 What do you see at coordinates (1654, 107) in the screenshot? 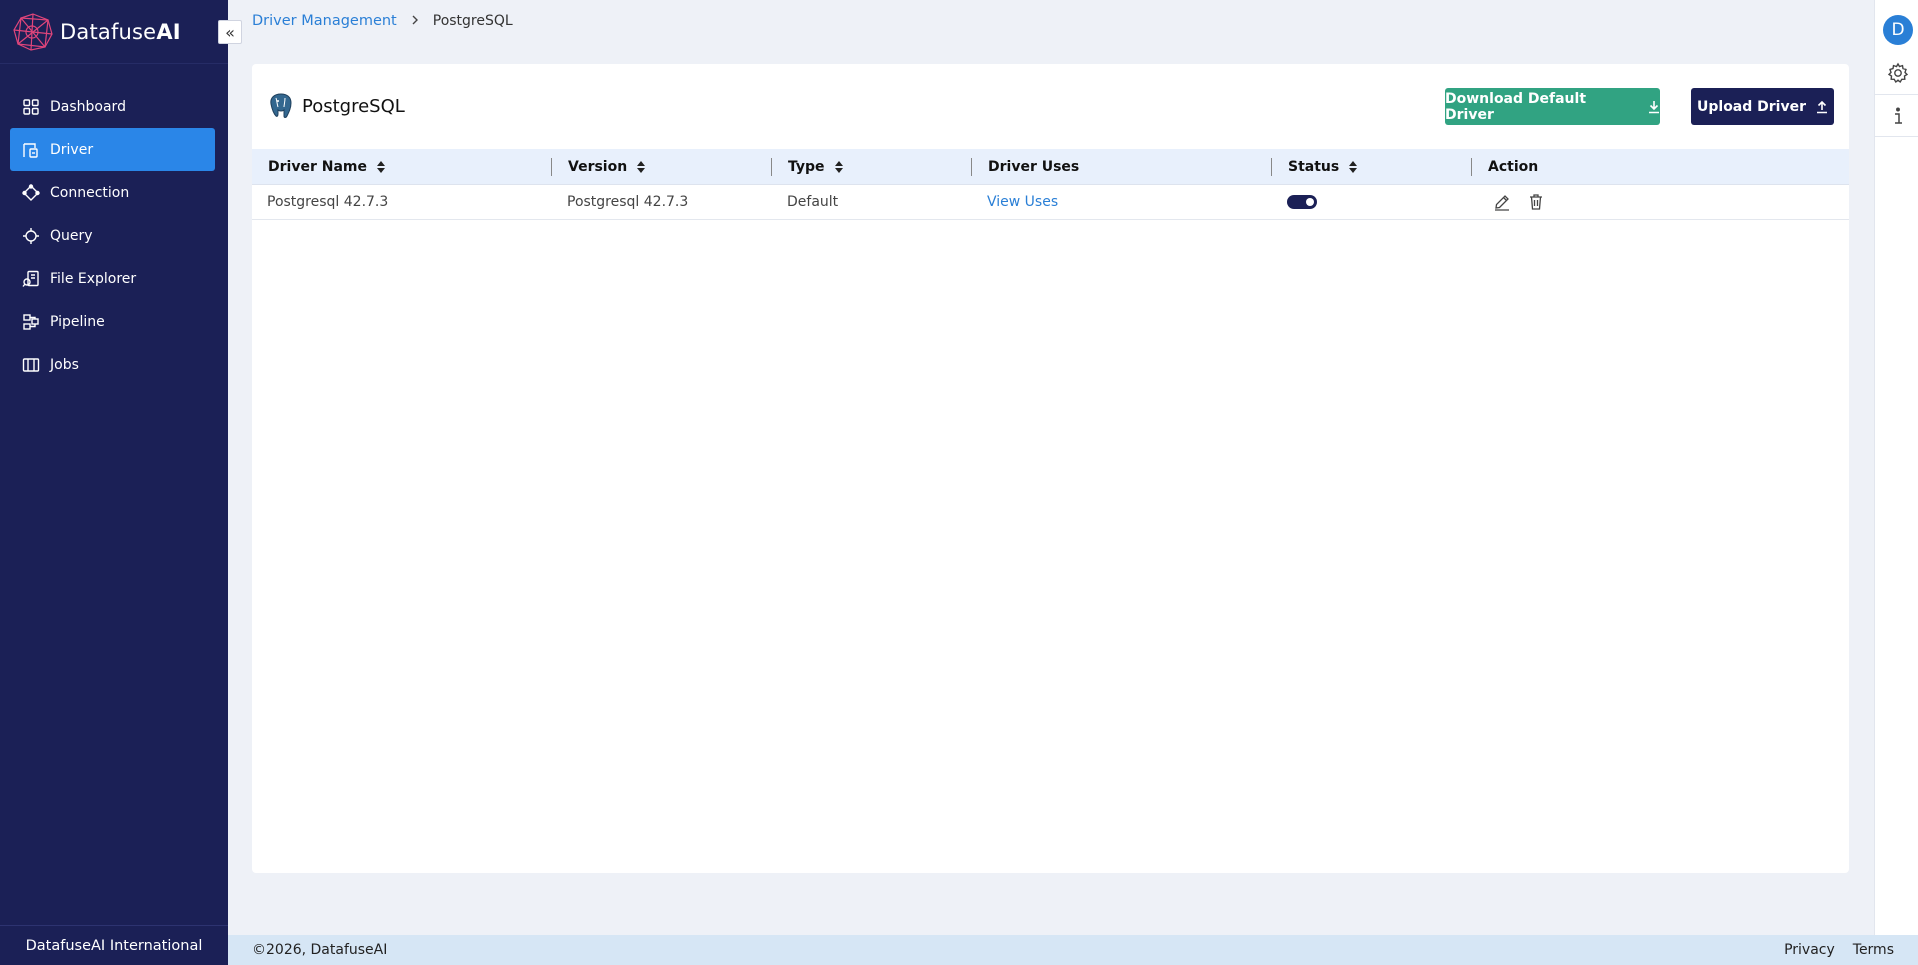
I see `download-icon` at bounding box center [1654, 107].